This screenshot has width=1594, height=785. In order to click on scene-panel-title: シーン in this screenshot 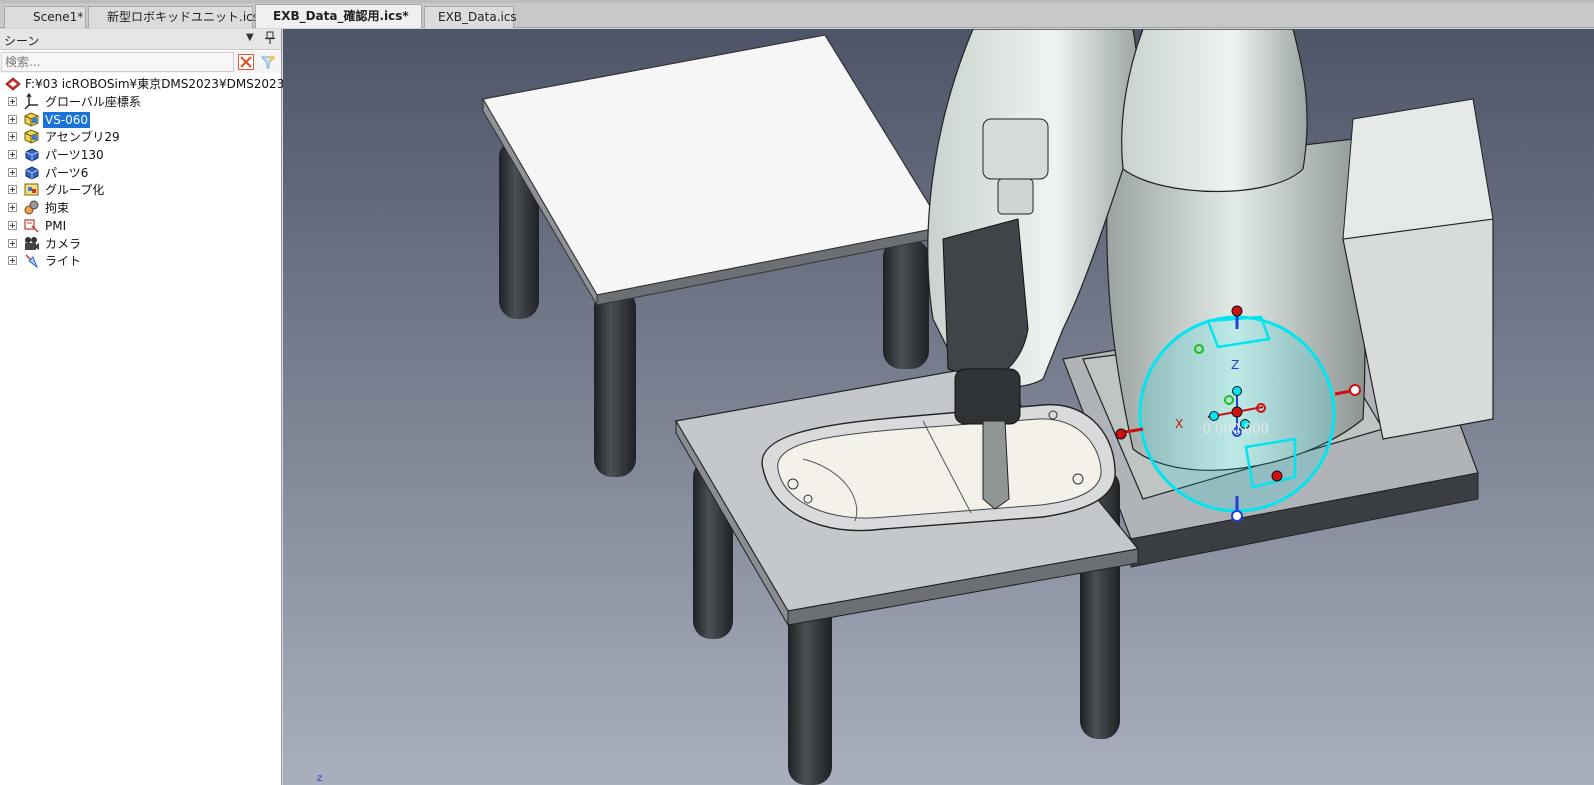, I will do `click(22, 41)`.